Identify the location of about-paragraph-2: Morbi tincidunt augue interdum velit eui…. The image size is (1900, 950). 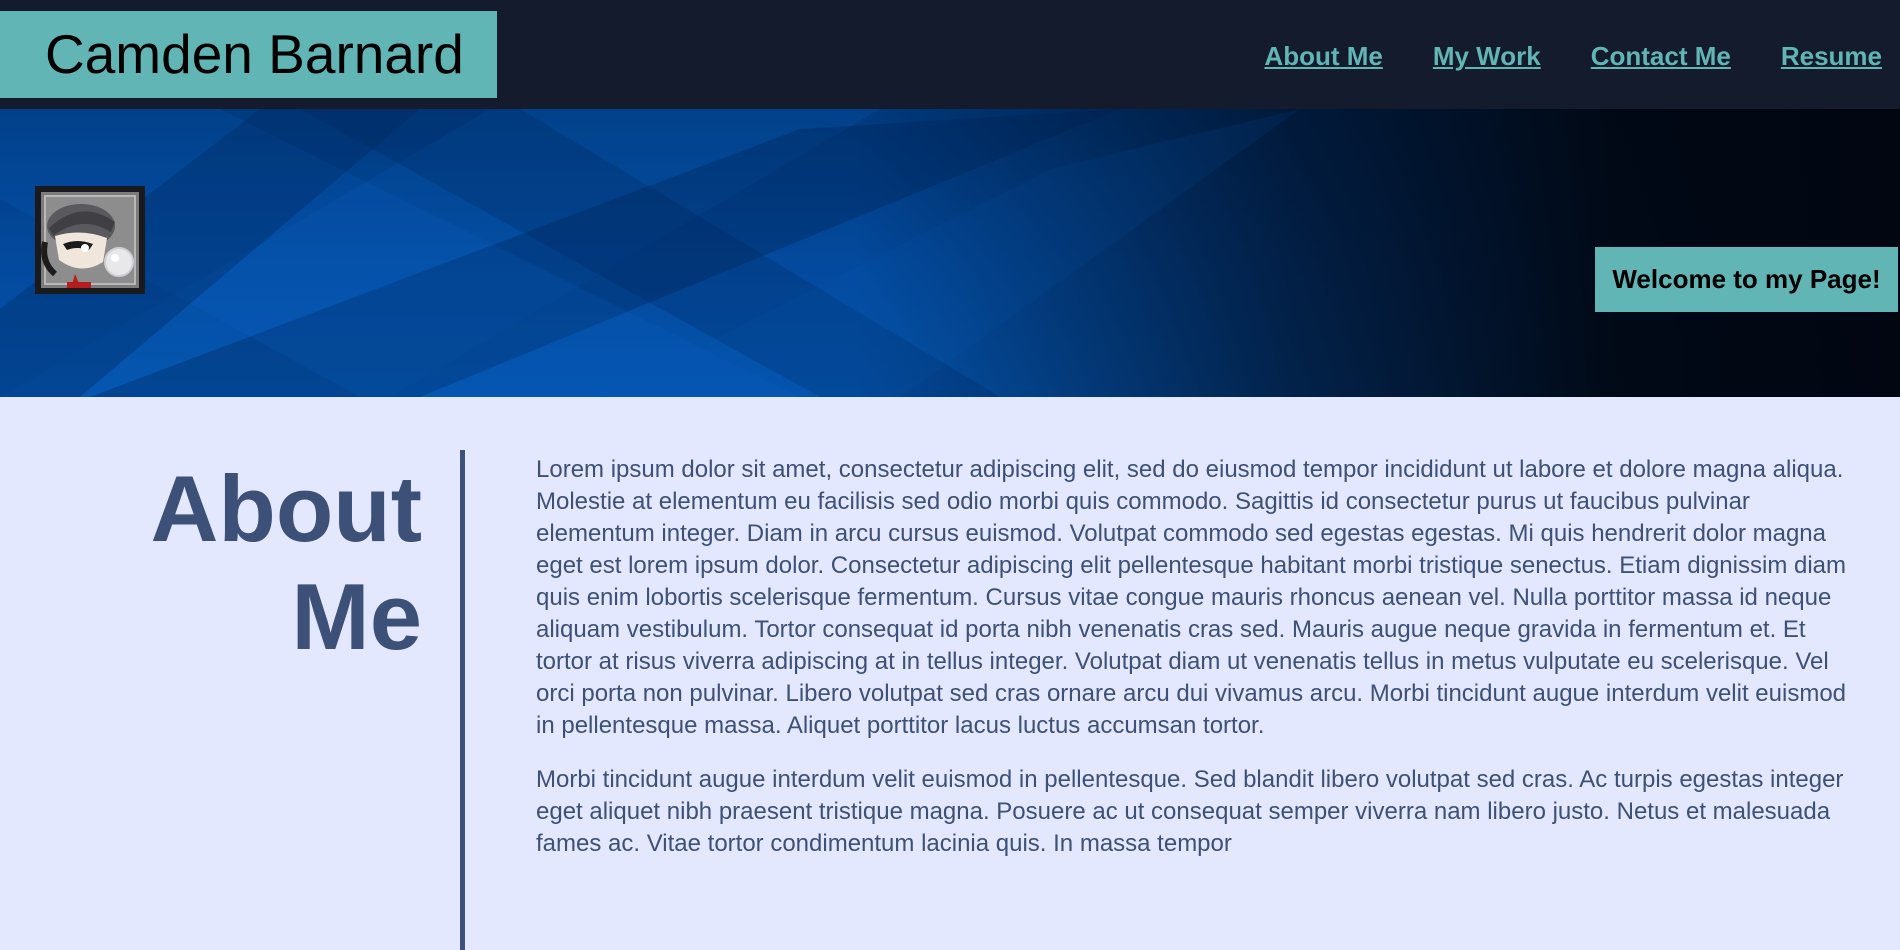
(1190, 811).